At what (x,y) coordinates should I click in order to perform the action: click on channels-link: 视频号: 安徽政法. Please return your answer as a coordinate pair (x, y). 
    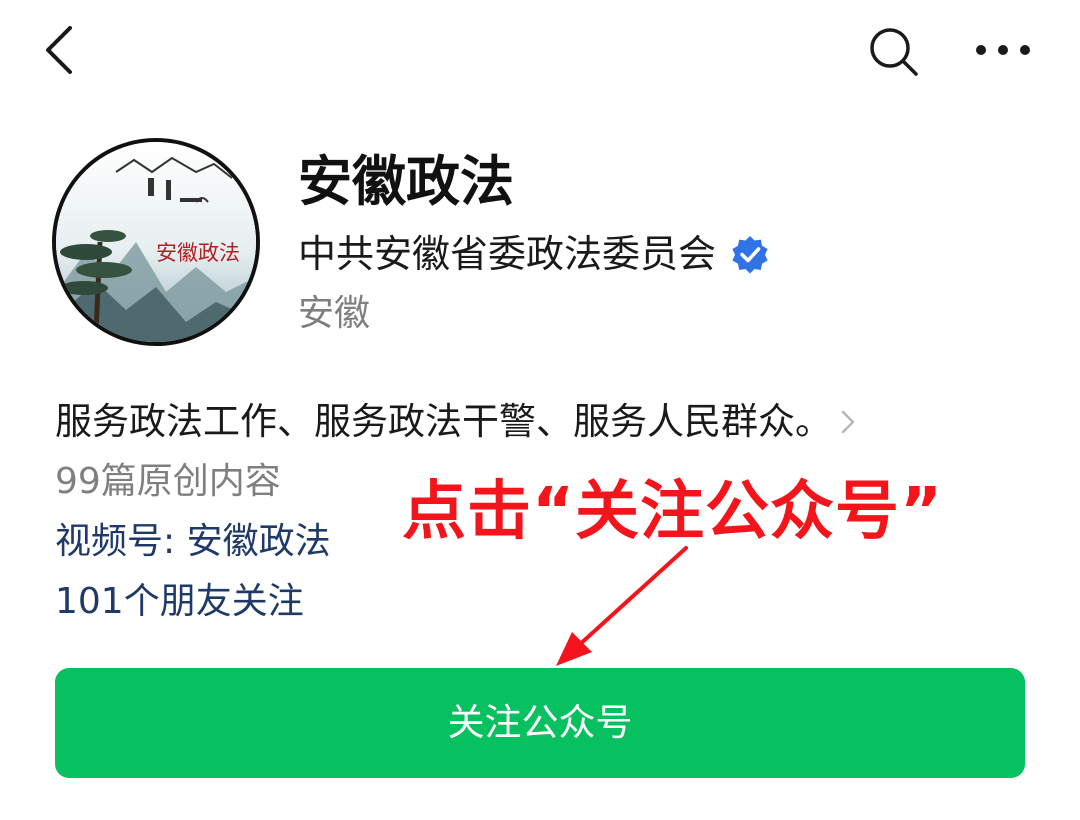
    Looking at the image, I should click on (193, 542).